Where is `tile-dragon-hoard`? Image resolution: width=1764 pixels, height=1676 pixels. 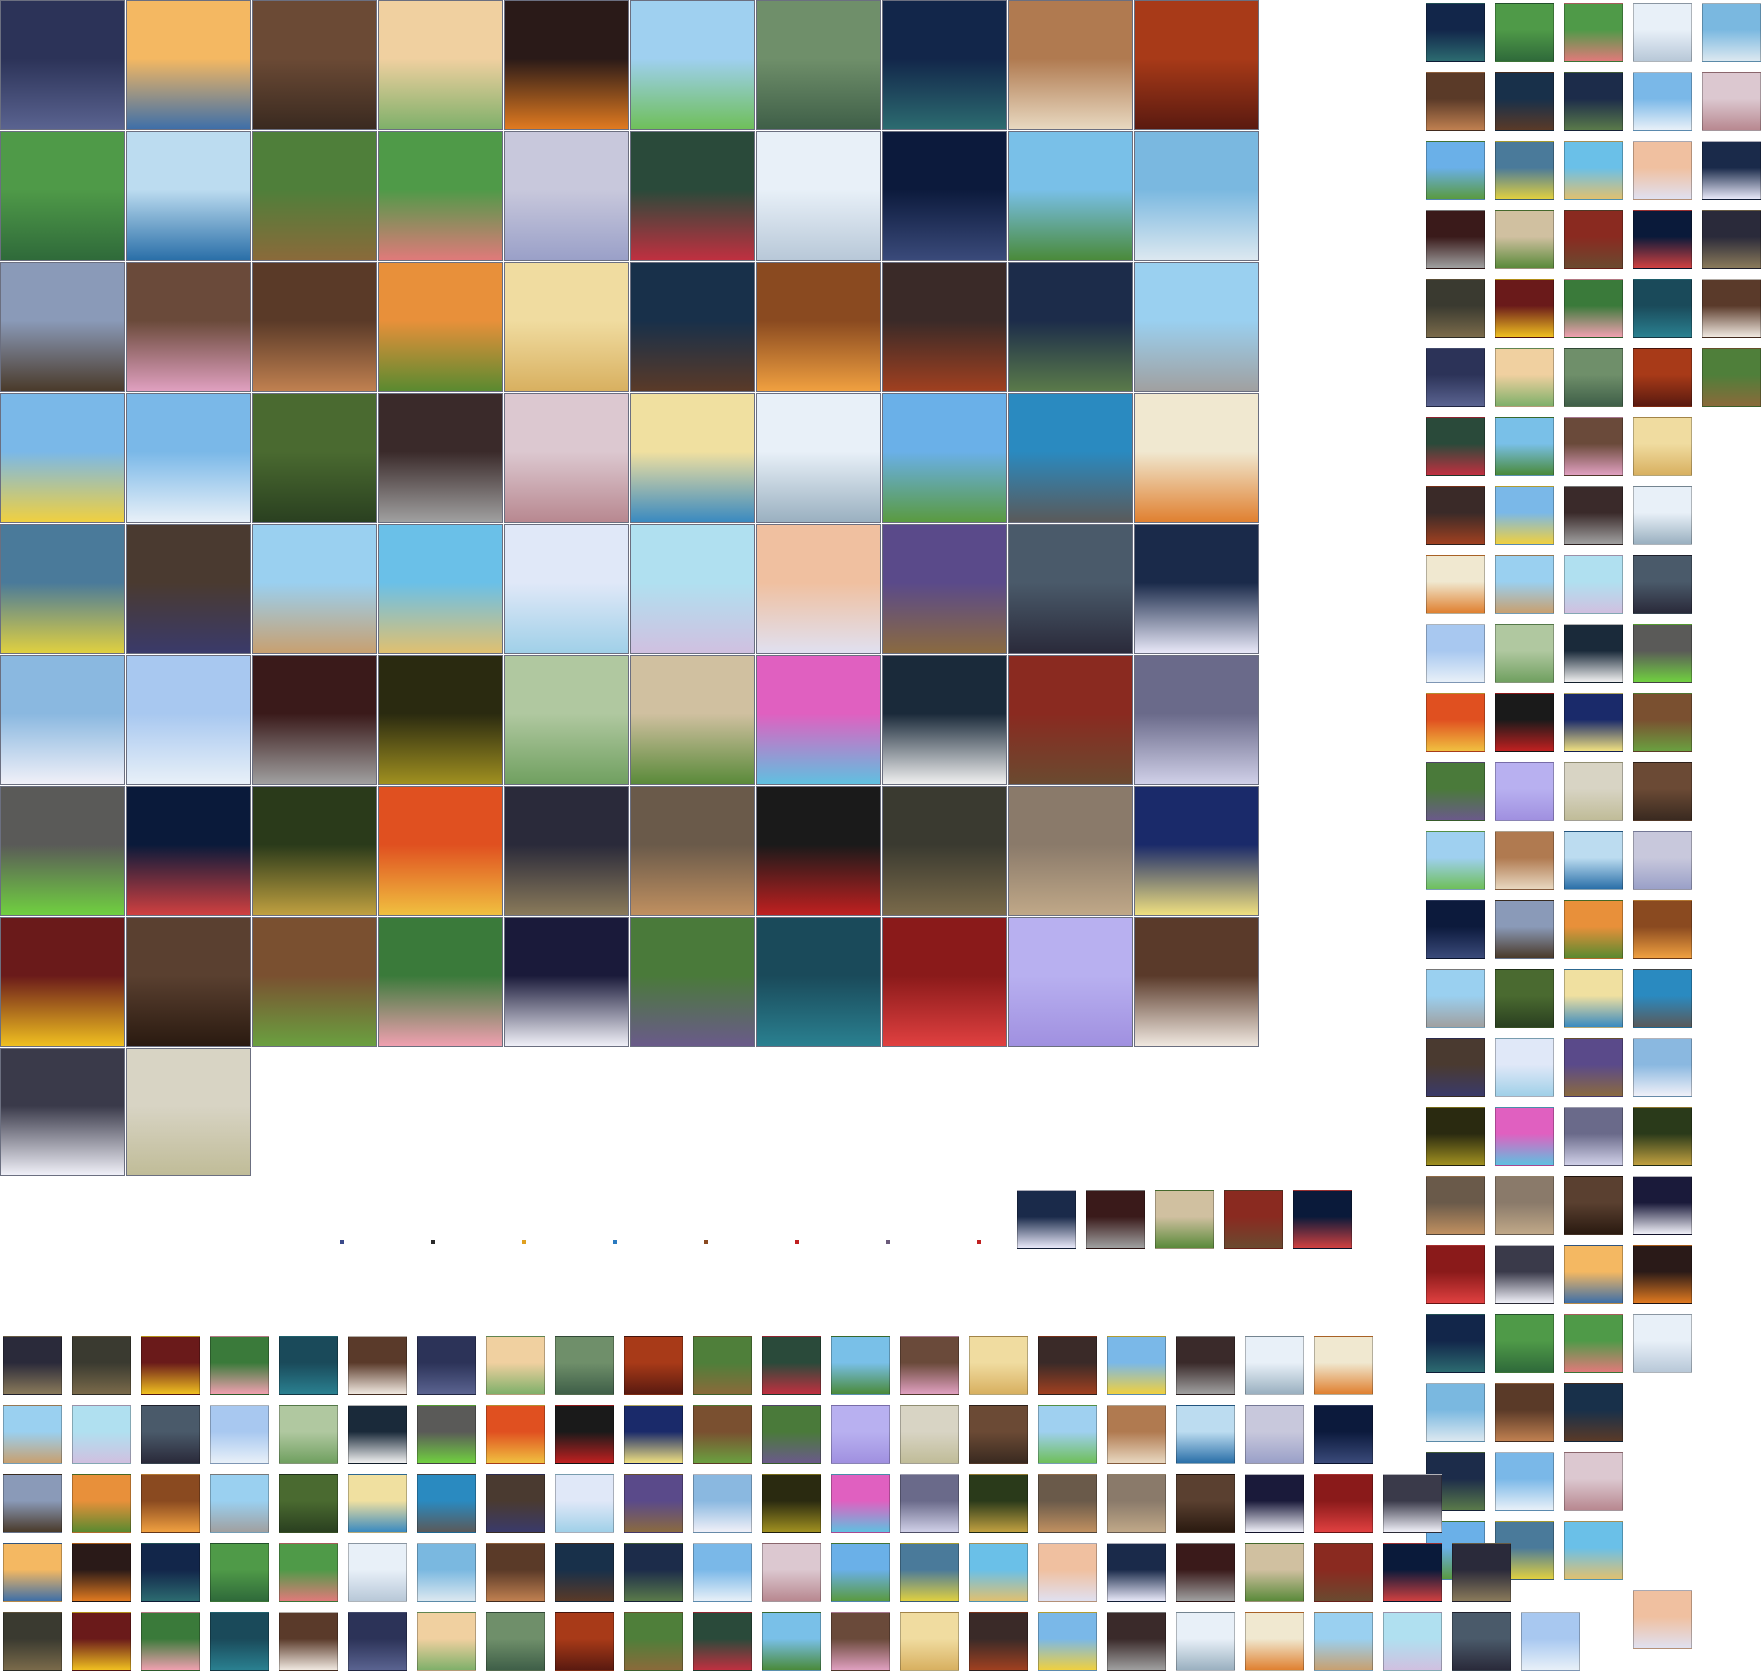
tile-dragon-hoard is located at coordinates (62, 982).